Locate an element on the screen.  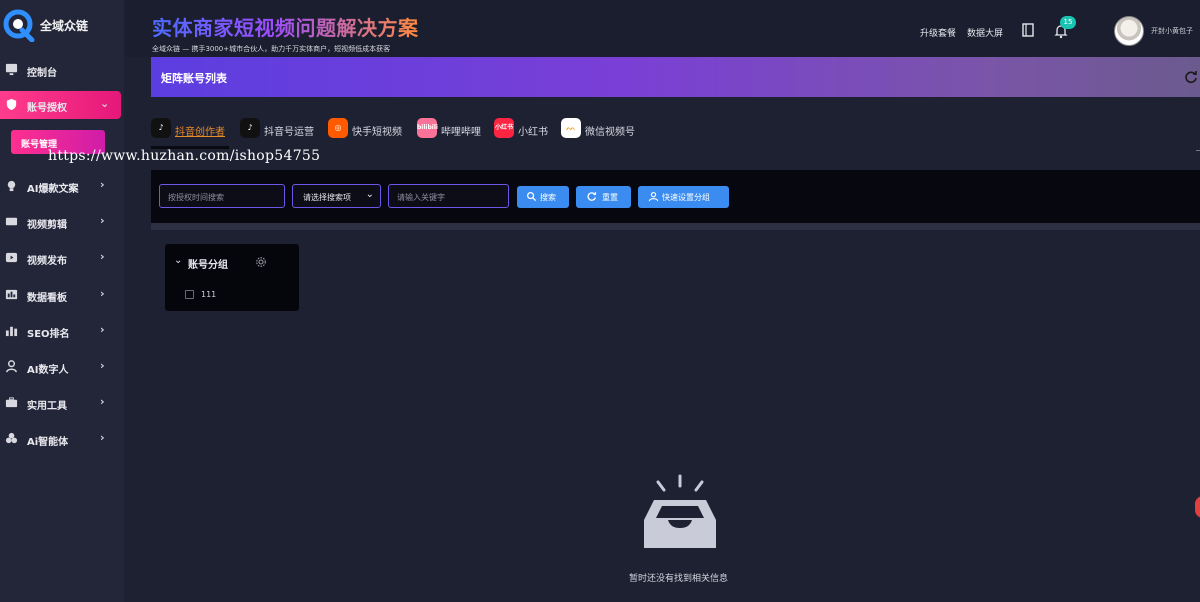
notification-badge: 15 is located at coordinates (1068, 22).